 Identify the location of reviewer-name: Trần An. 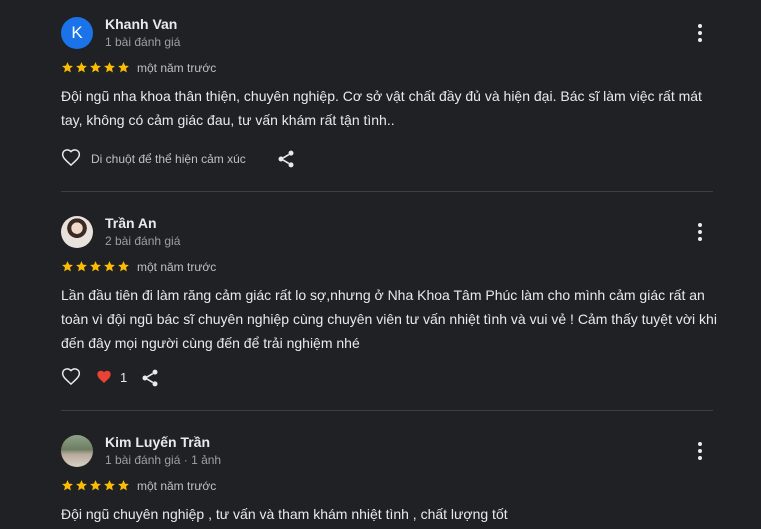
(131, 223).